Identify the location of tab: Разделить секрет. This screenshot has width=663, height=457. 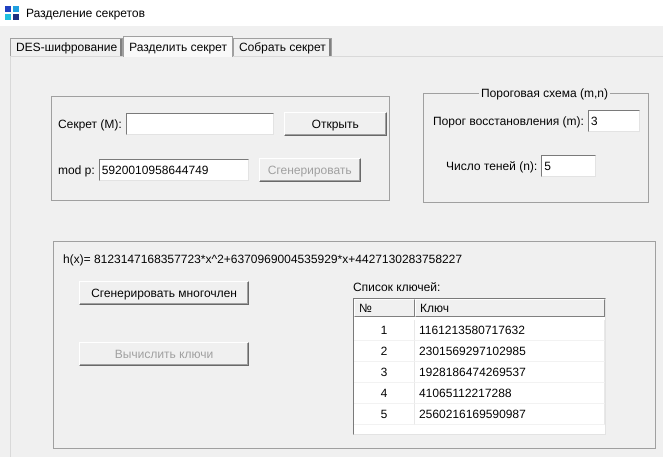
(178, 46).